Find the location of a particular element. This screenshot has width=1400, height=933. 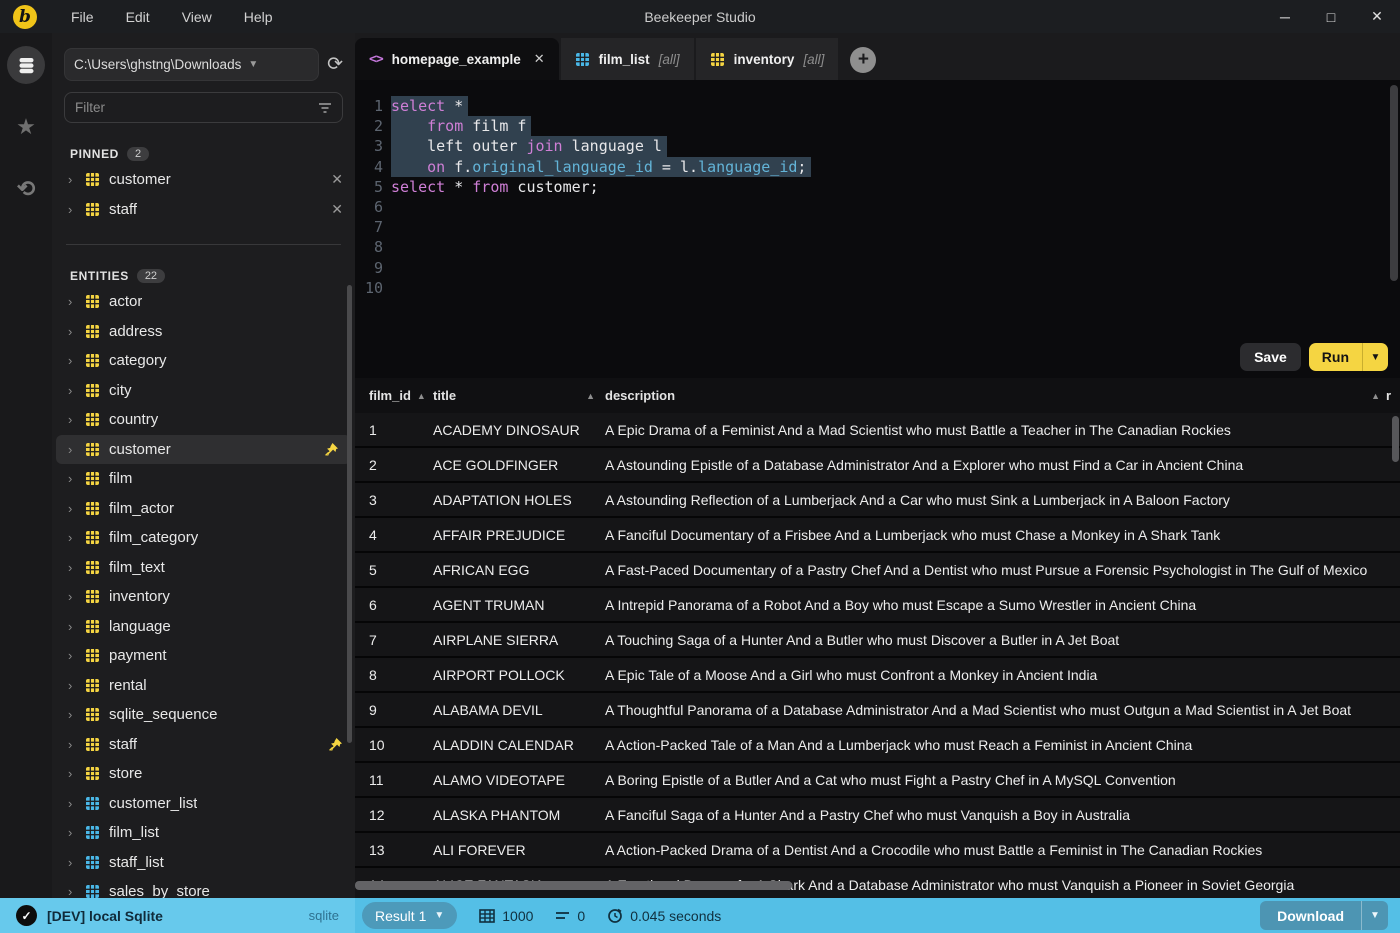

column-header-film-id: film_id ▲ is located at coordinates (394, 395).